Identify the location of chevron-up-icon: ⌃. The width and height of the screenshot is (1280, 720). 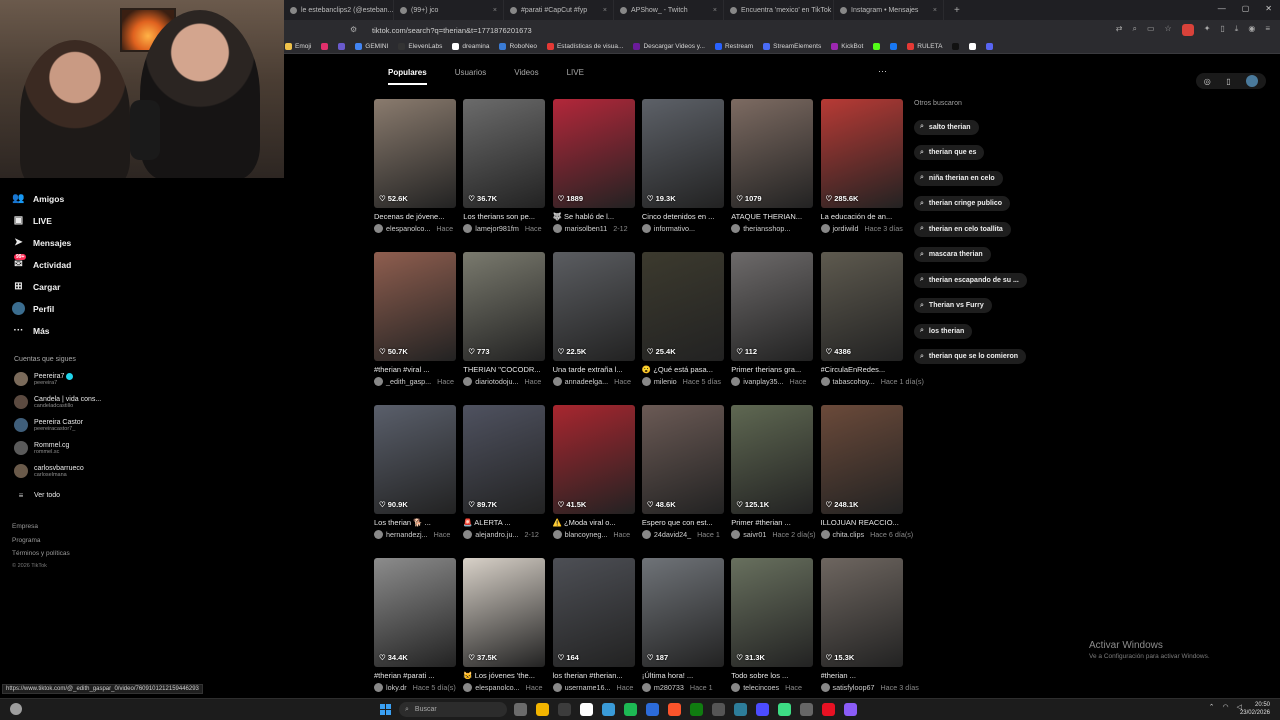
(1212, 707).